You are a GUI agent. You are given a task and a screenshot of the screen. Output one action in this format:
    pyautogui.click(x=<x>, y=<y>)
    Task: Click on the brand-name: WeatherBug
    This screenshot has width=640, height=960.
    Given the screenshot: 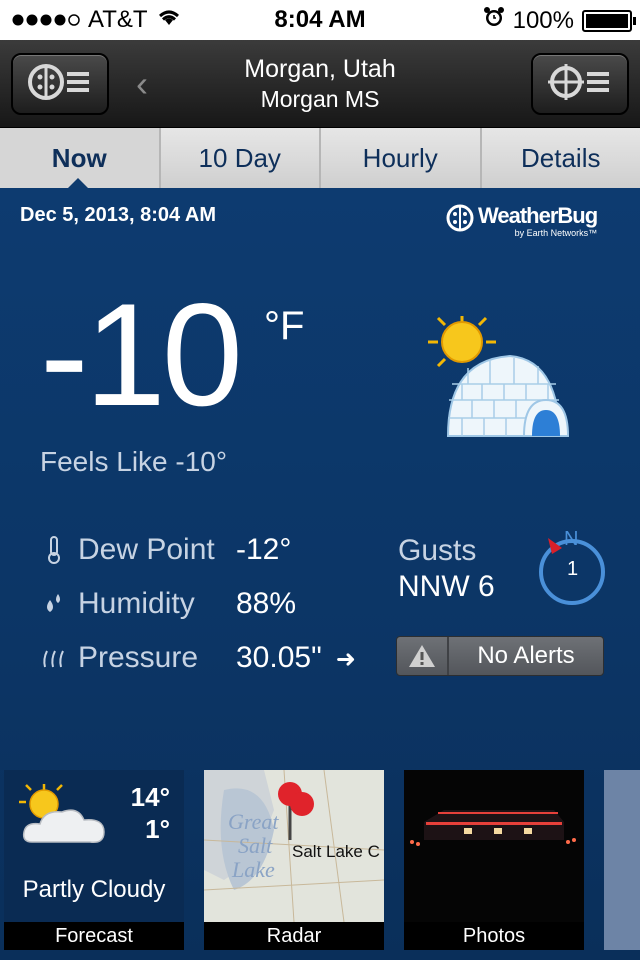 What is the action you would take?
    pyautogui.click(x=538, y=215)
    